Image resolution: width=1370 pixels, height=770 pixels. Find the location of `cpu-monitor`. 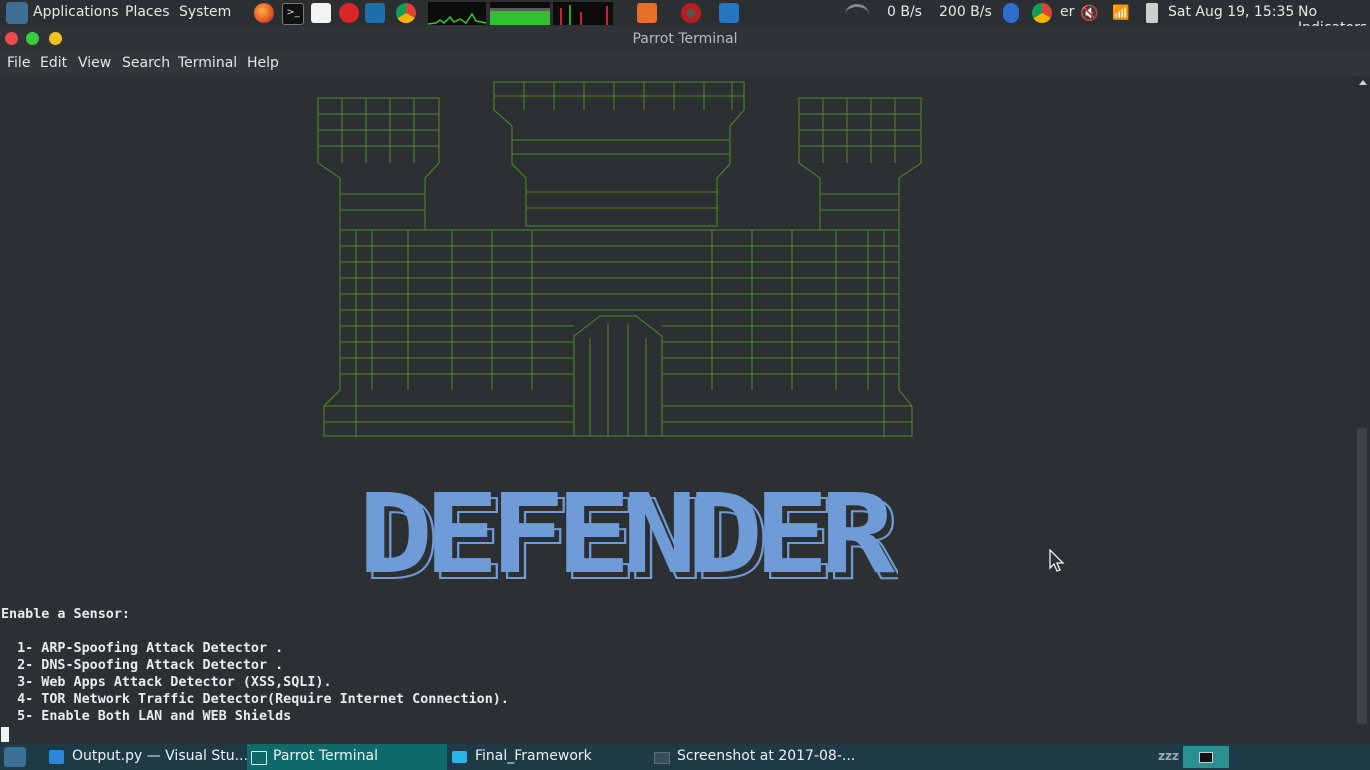

cpu-monitor is located at coordinates (457, 13).